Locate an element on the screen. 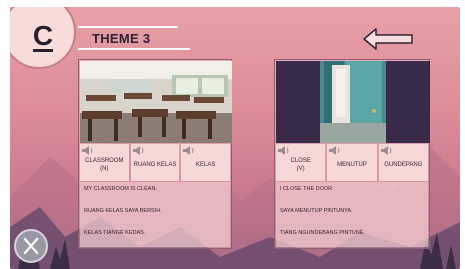  word-button-local: KELAS is located at coordinates (206, 162).